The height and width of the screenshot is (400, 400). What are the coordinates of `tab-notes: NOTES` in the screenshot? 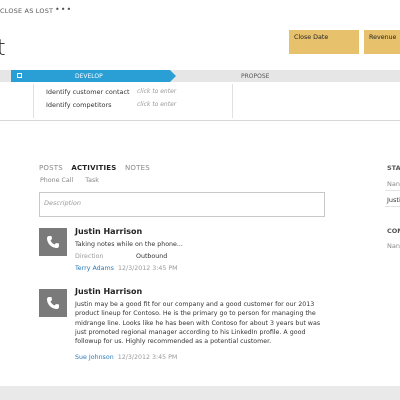 It's located at (137, 168).